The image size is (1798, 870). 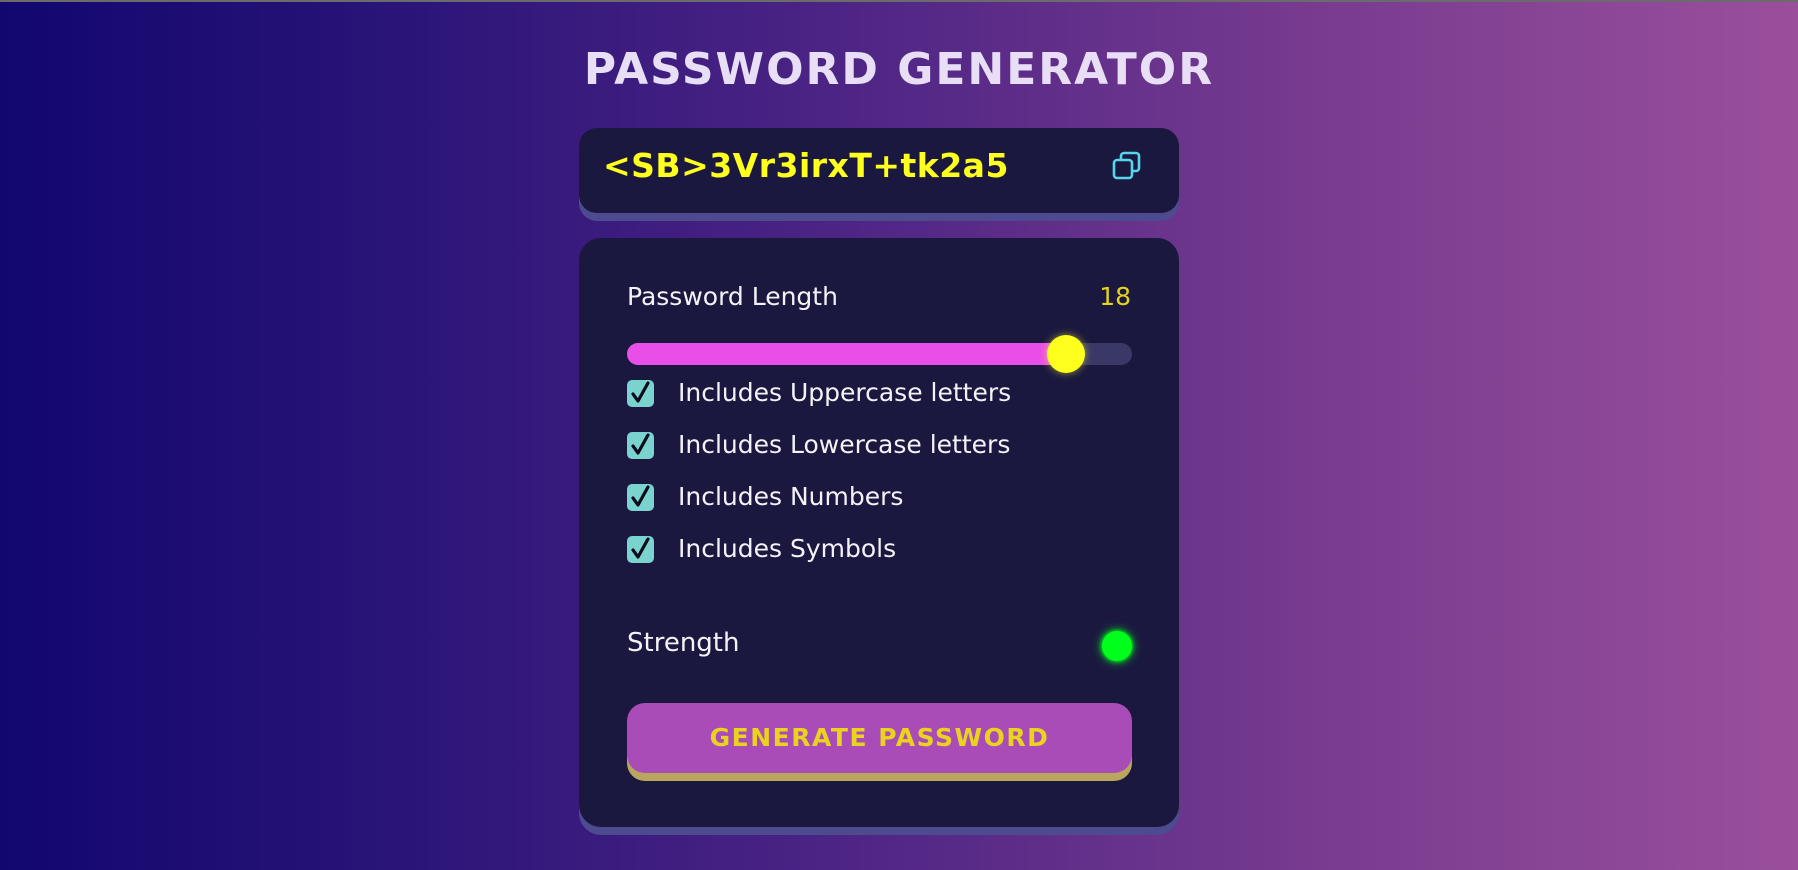 I want to click on option-symbols: Includes Symbols, so click(x=879, y=549).